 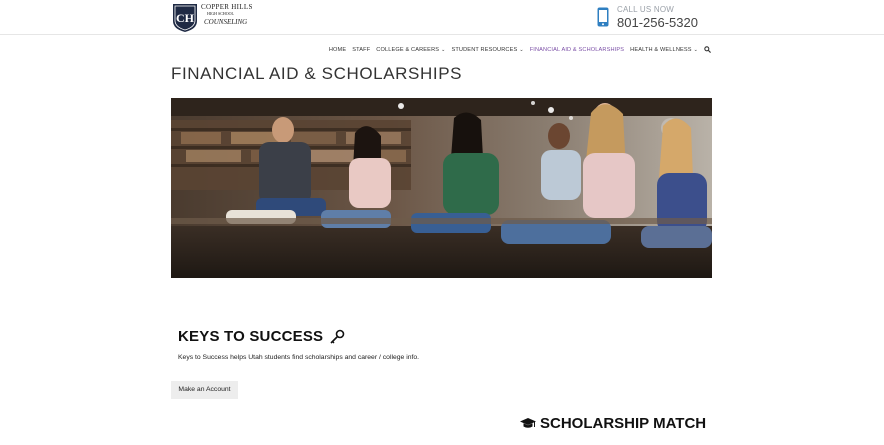 What do you see at coordinates (661, 50) in the screenshot?
I see `nav-label: HEALTH & WELLNESS` at bounding box center [661, 50].